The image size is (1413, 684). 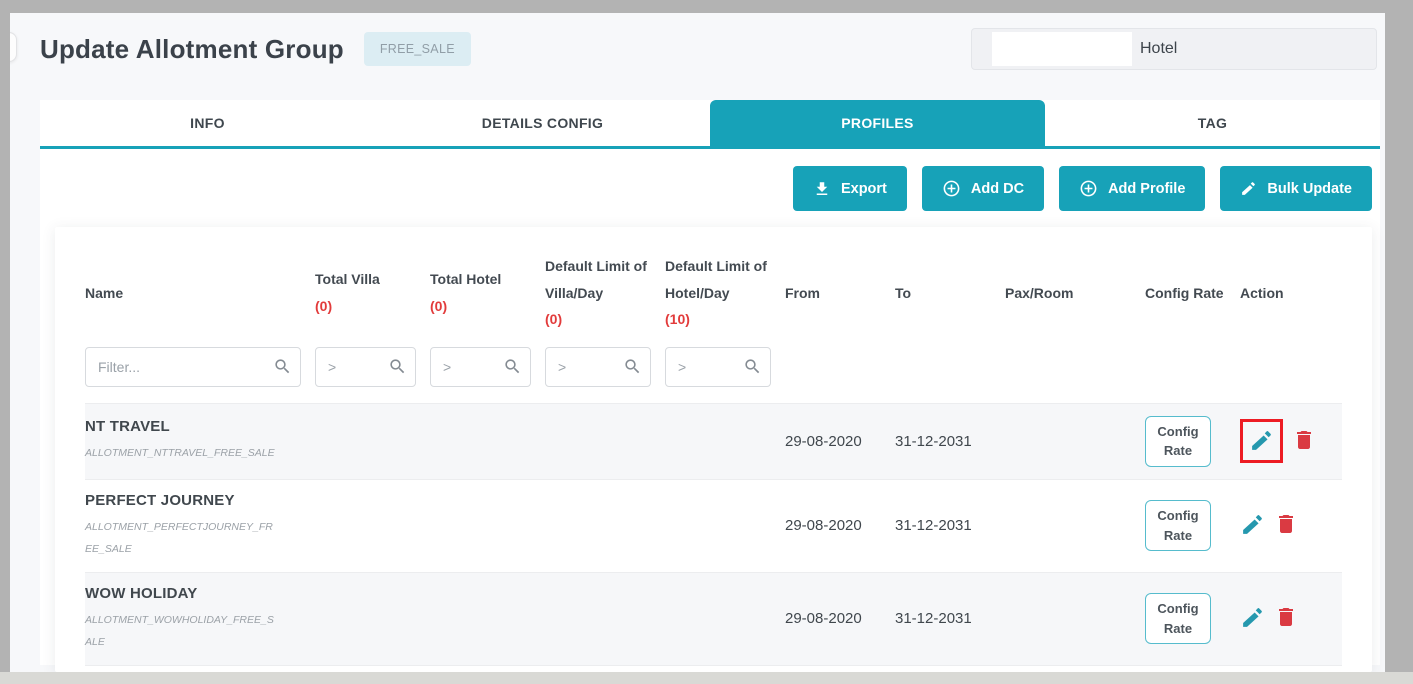 I want to click on col-header-to: To, so click(x=903, y=292).